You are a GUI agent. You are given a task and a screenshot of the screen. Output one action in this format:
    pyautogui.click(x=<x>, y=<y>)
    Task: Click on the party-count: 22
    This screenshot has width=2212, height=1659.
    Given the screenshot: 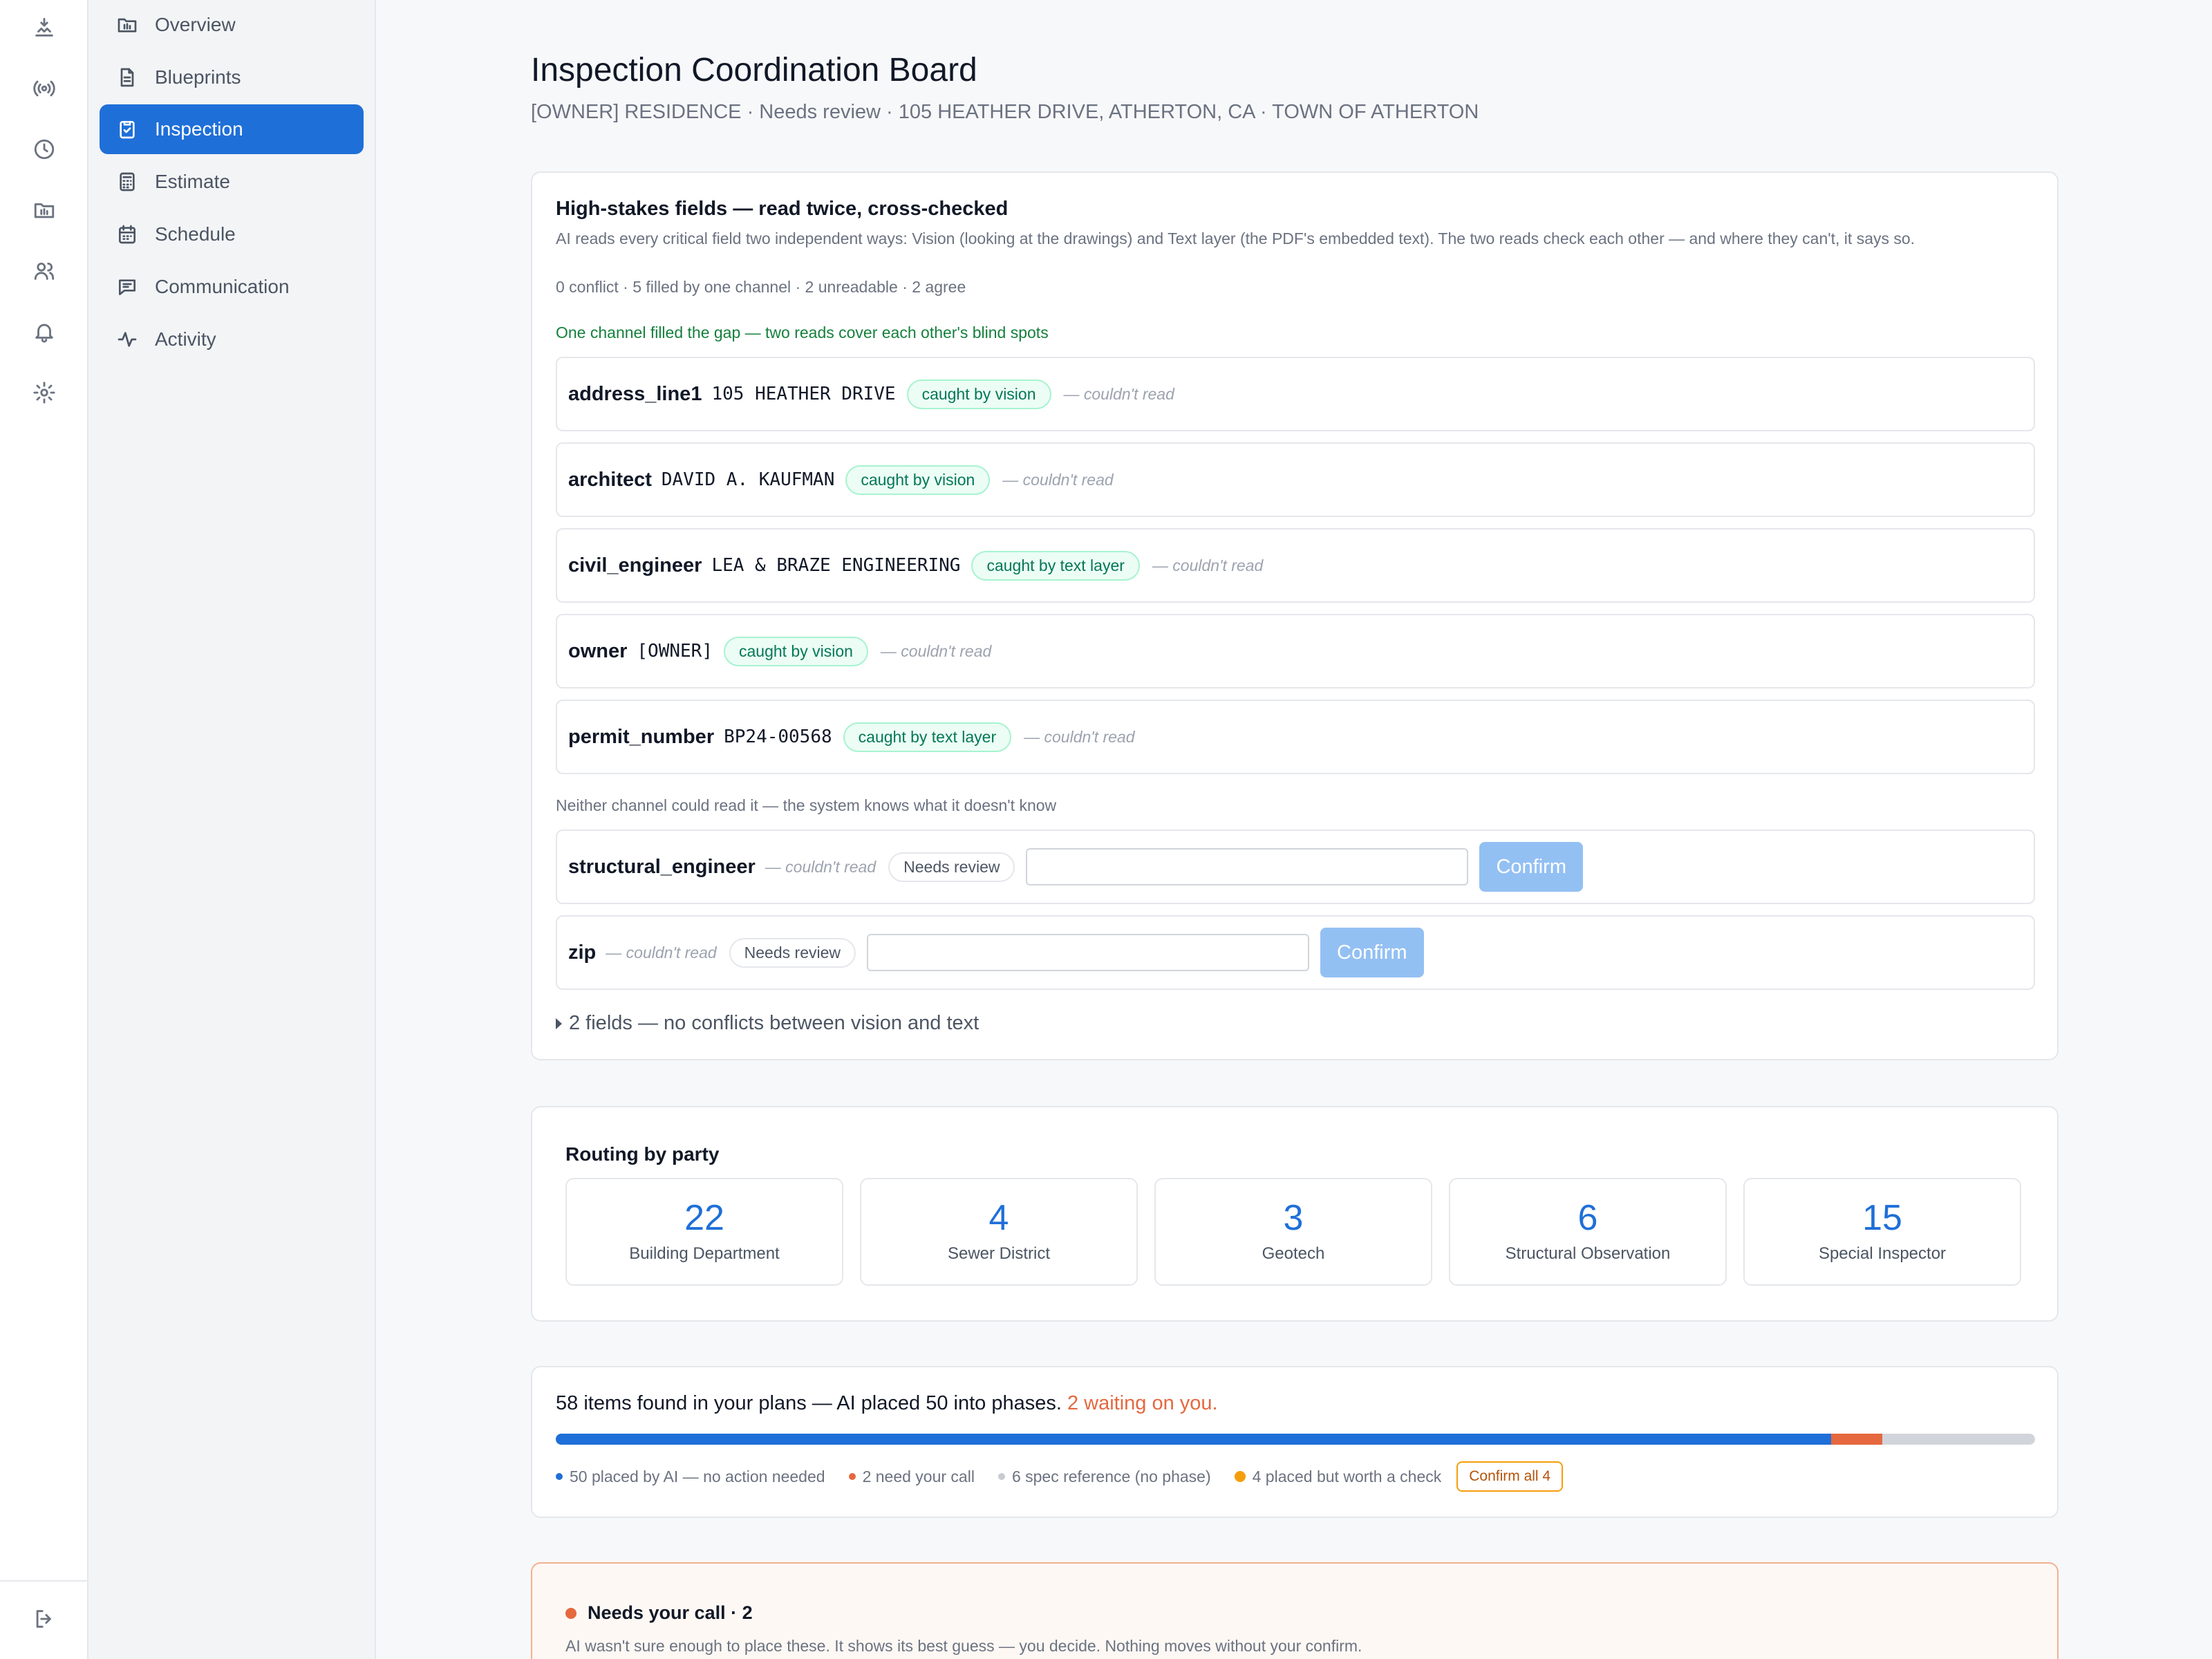 What is the action you would take?
    pyautogui.click(x=704, y=1218)
    